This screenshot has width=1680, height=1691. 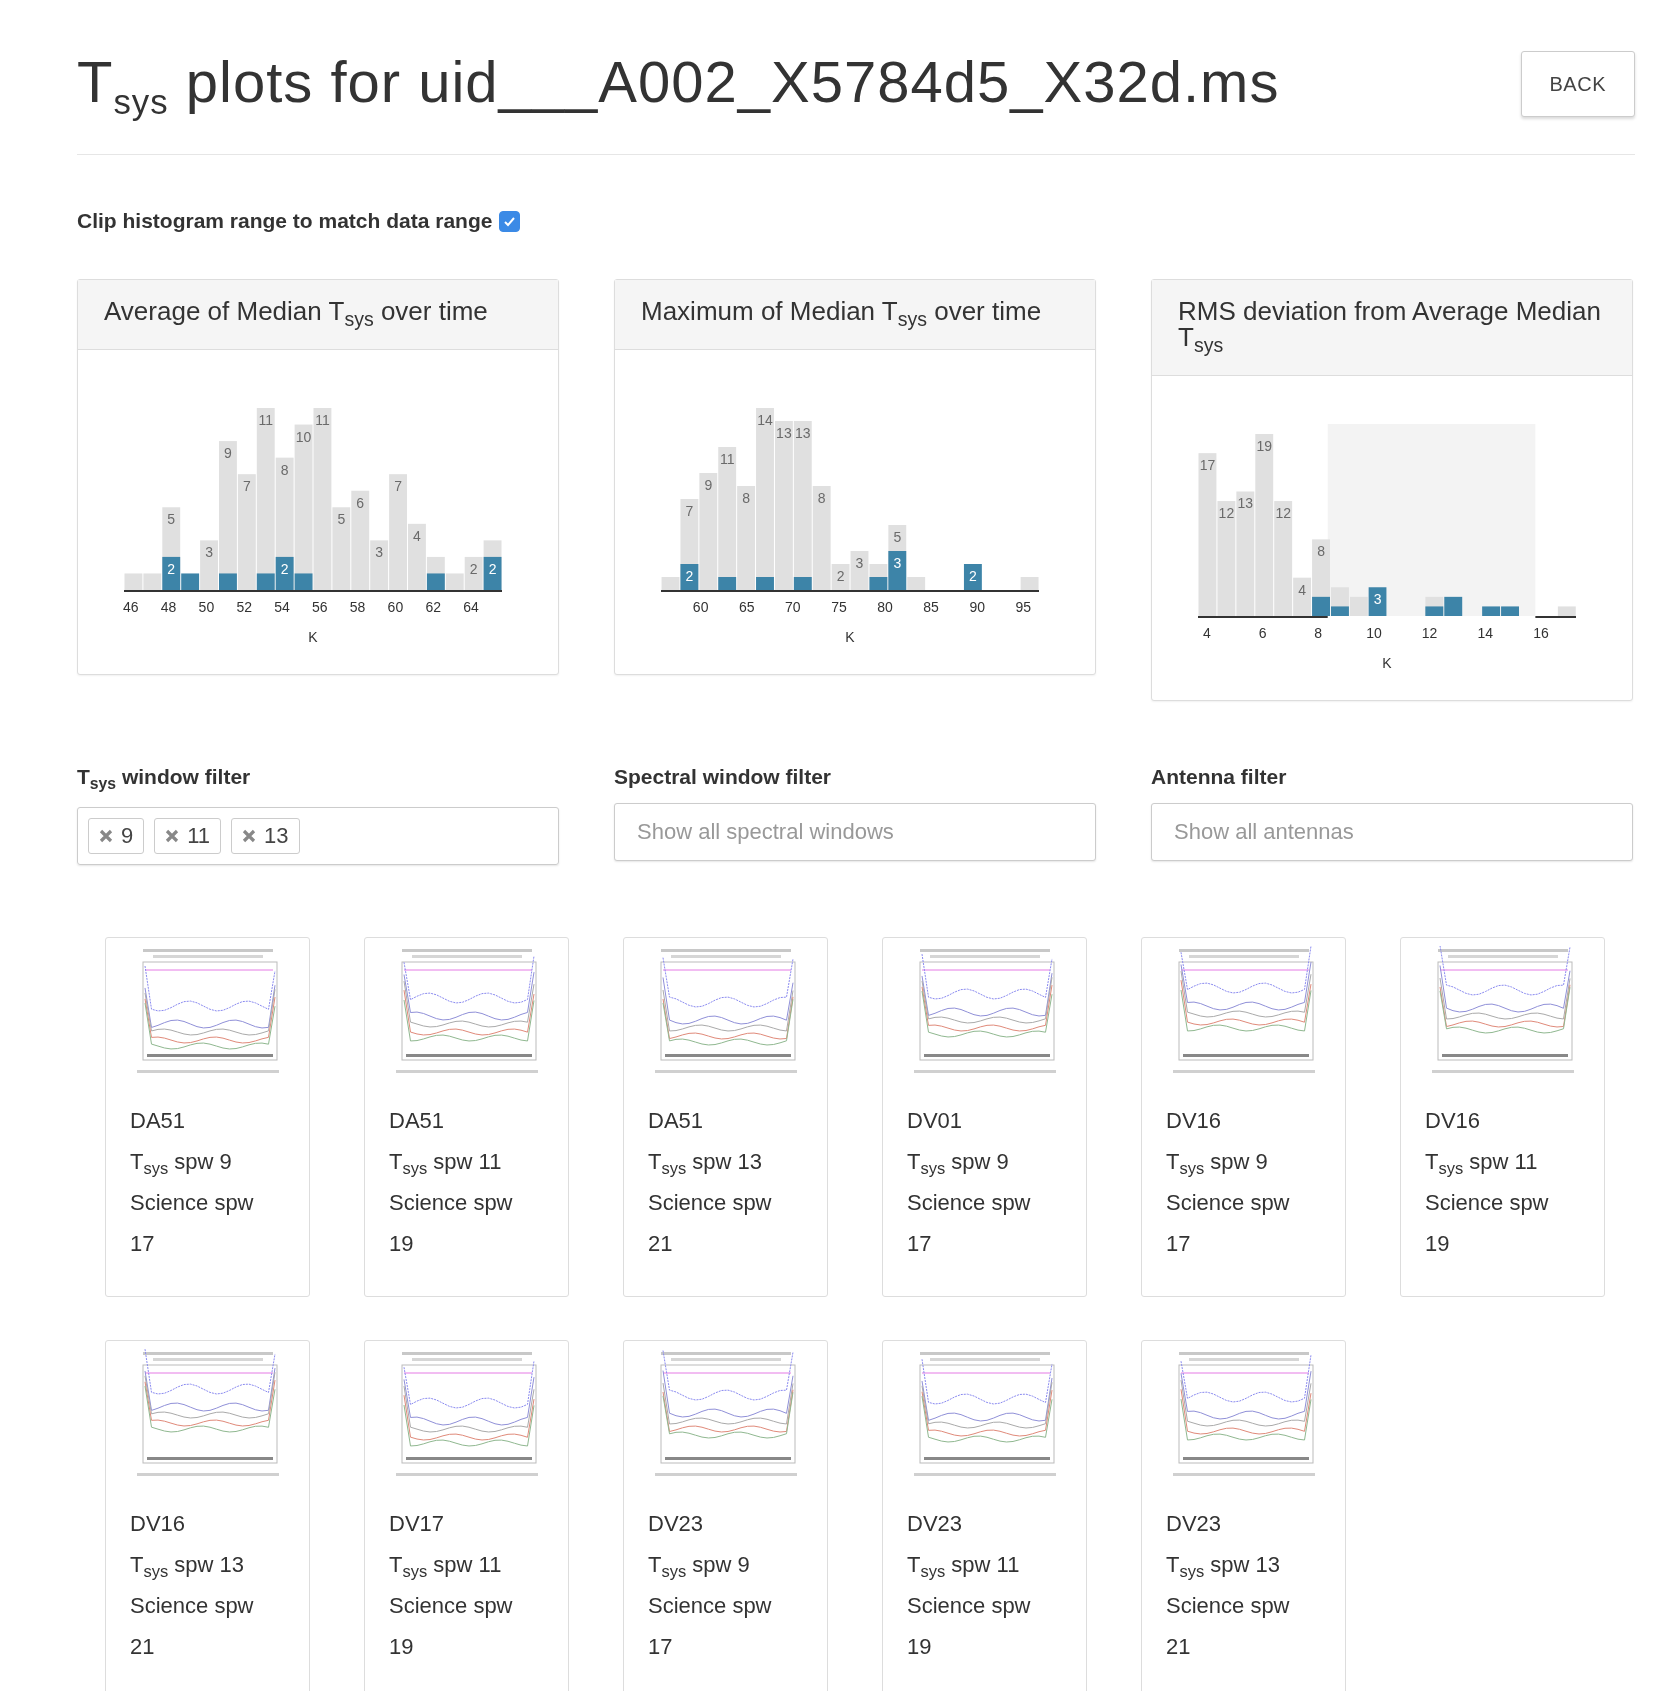 What do you see at coordinates (793, 607) in the screenshot?
I see `tick-label: 70` at bounding box center [793, 607].